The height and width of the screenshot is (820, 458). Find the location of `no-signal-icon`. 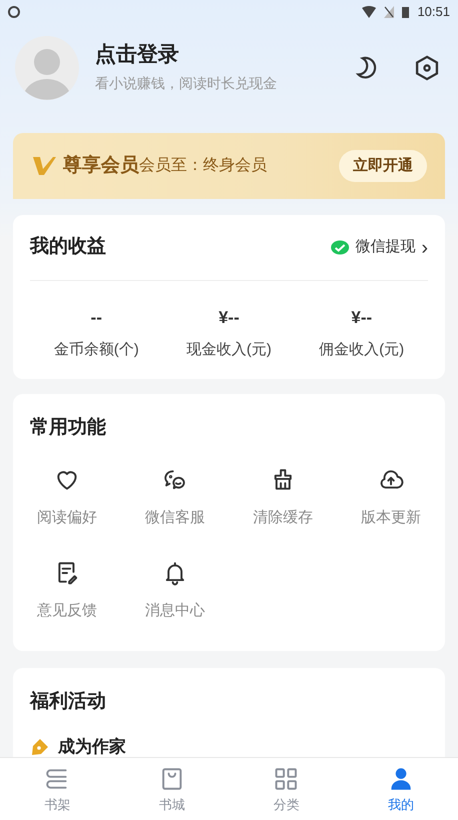

no-signal-icon is located at coordinates (389, 12).